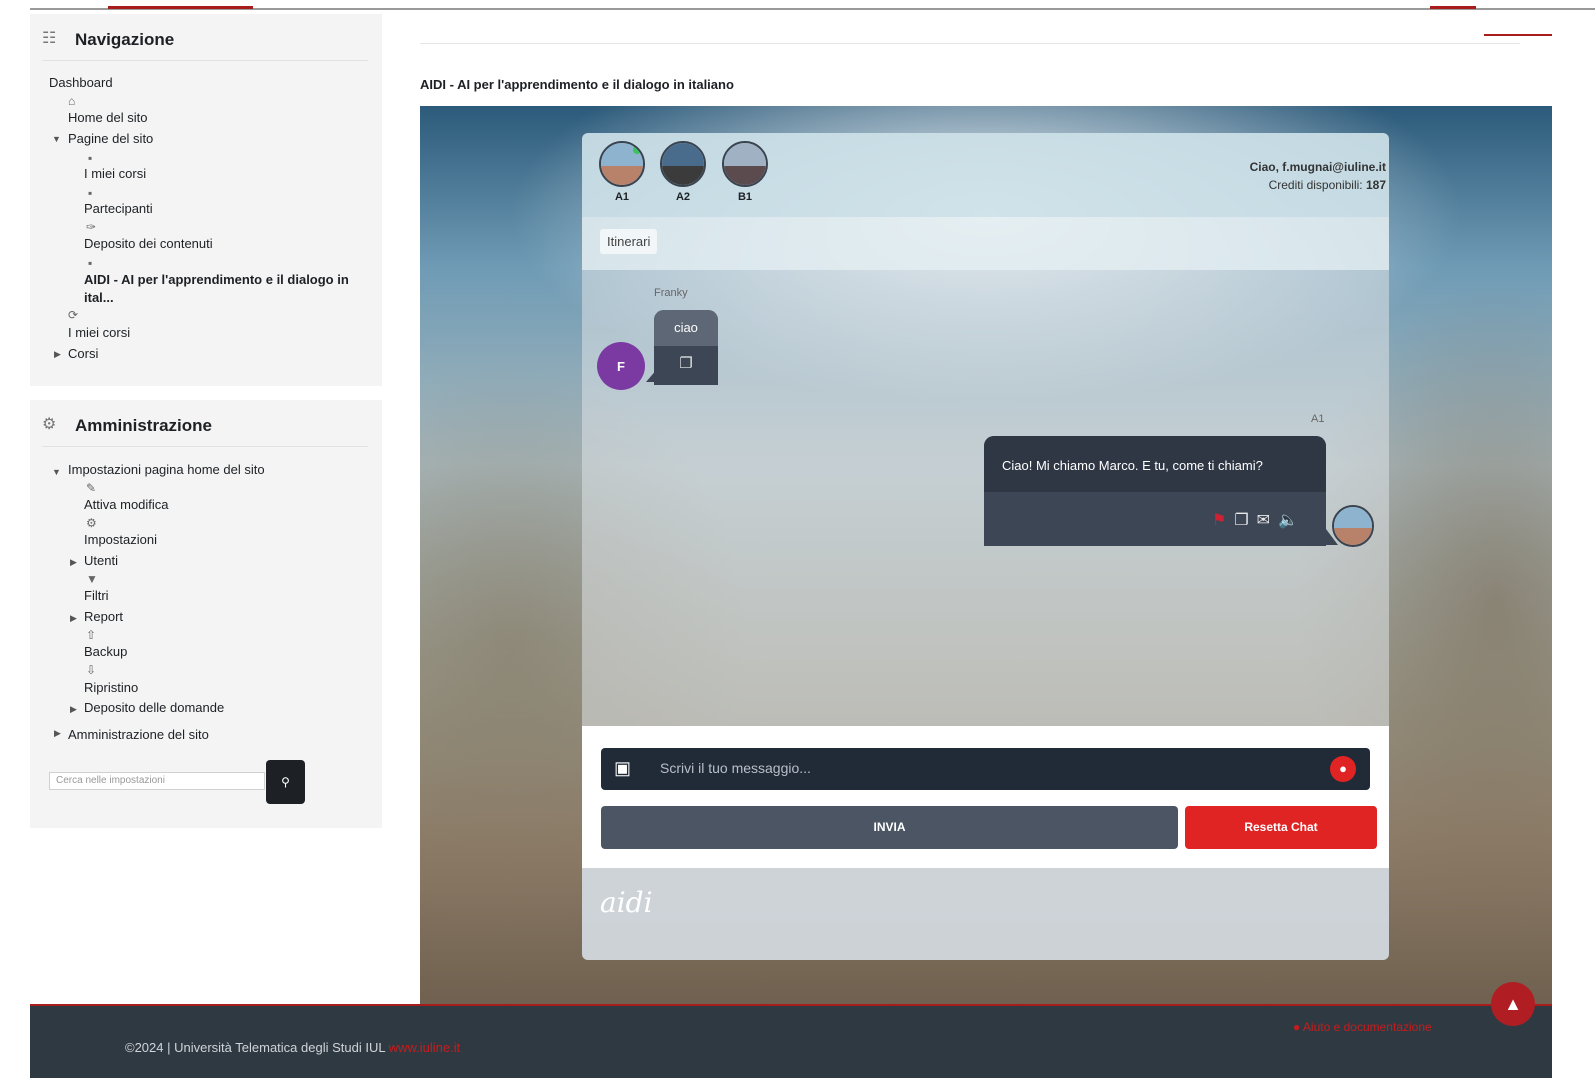  What do you see at coordinates (96, 595) in the screenshot?
I see `admin-item-filtri: Filtri` at bounding box center [96, 595].